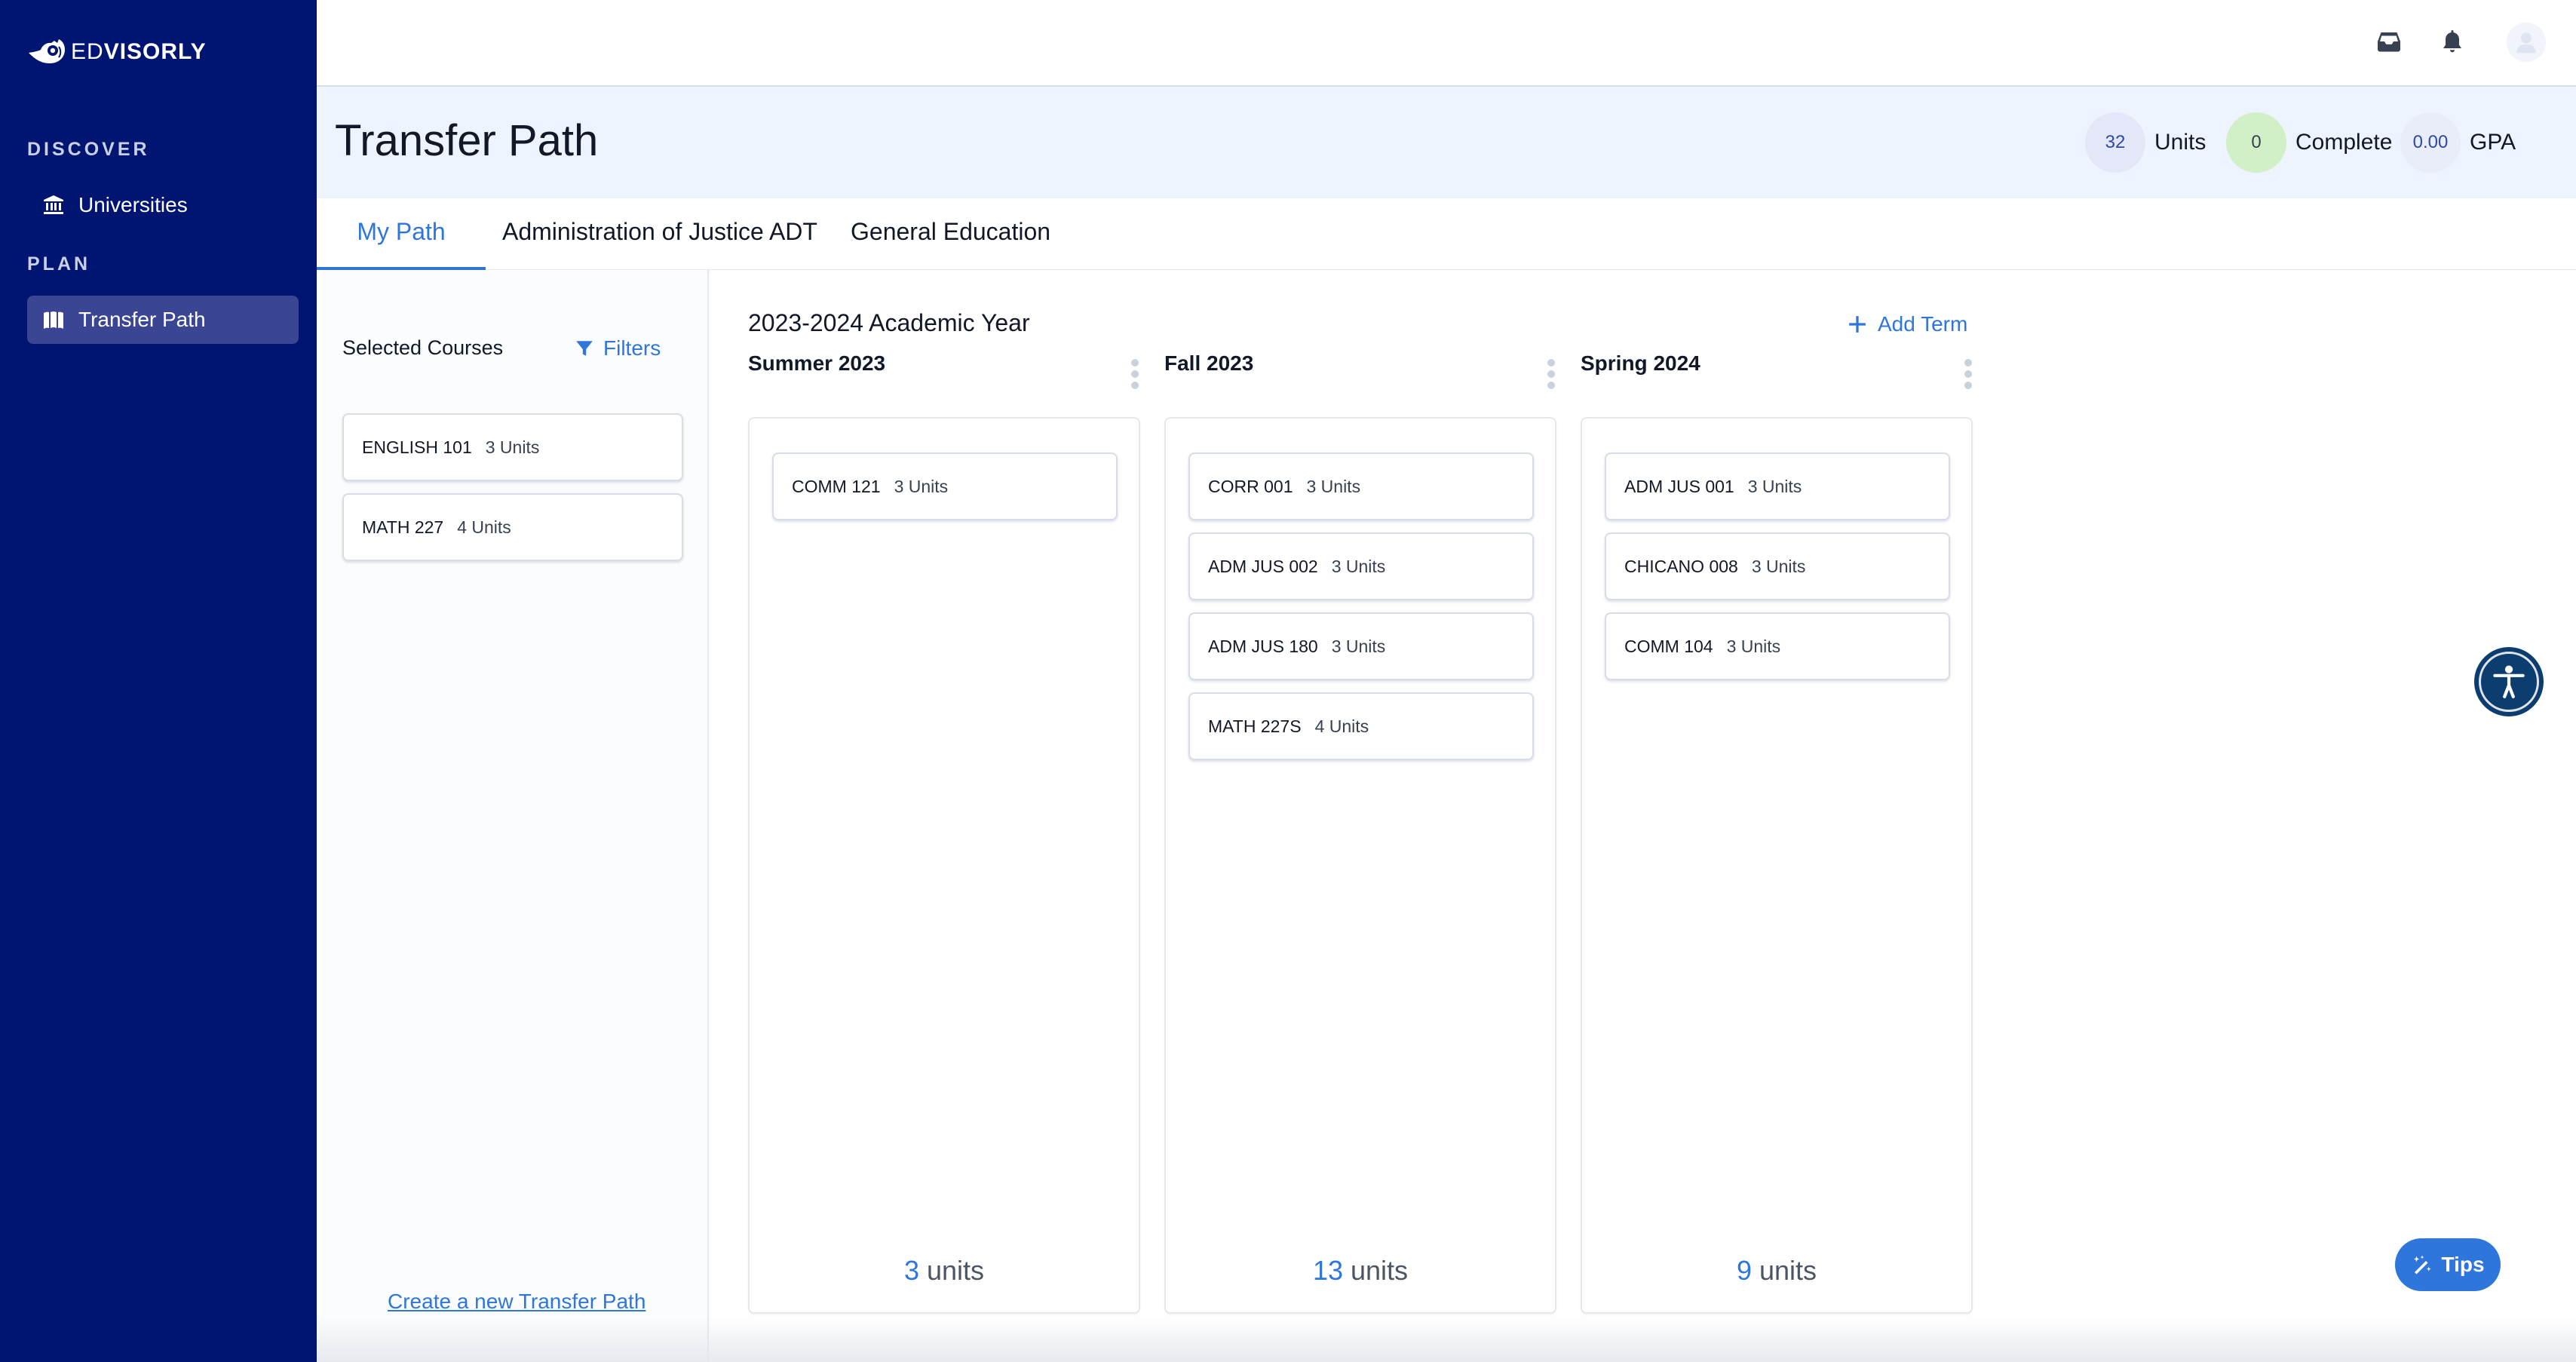  Describe the element at coordinates (53, 320) in the screenshot. I see `map-icon` at that location.